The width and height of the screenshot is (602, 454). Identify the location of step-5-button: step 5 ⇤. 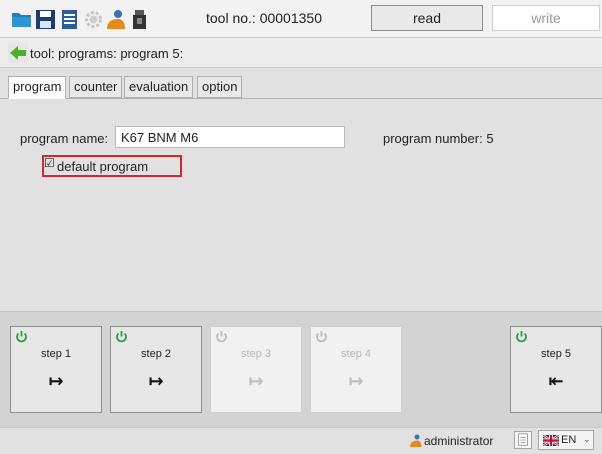
(556, 369).